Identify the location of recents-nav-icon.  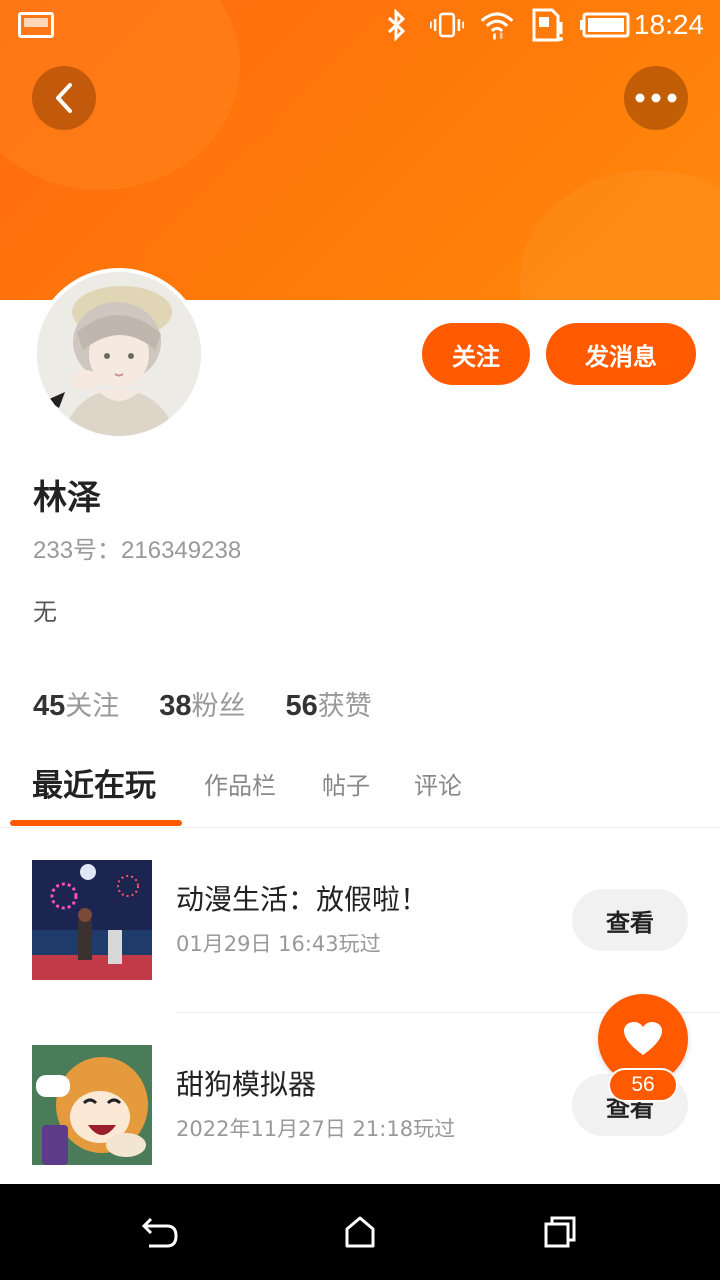
(560, 1232).